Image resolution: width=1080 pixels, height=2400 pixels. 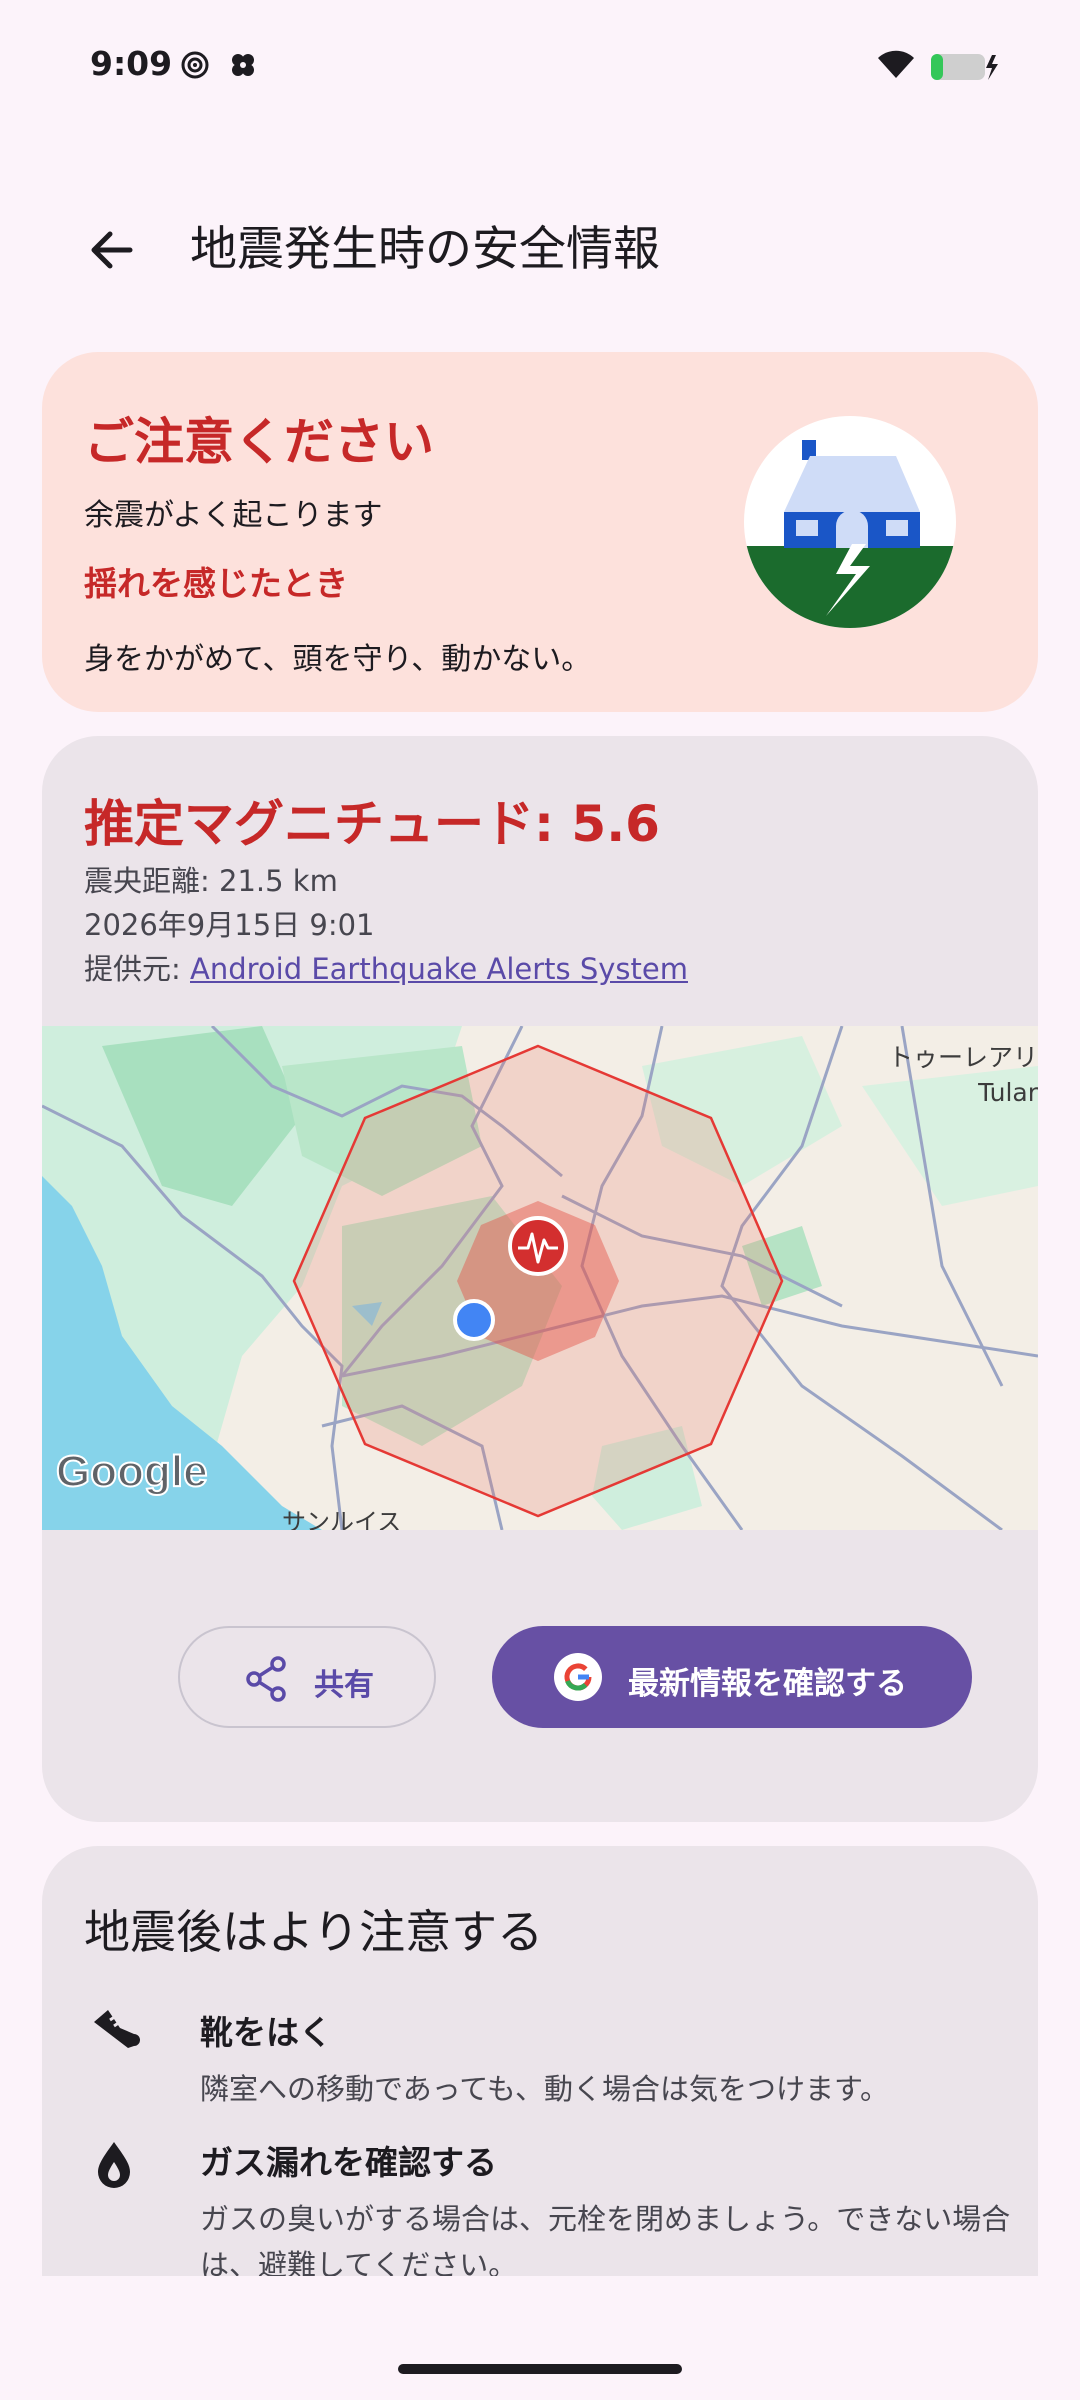 I want to click on map-city-jp: トゥーレアリ, so click(x=963, y=1057).